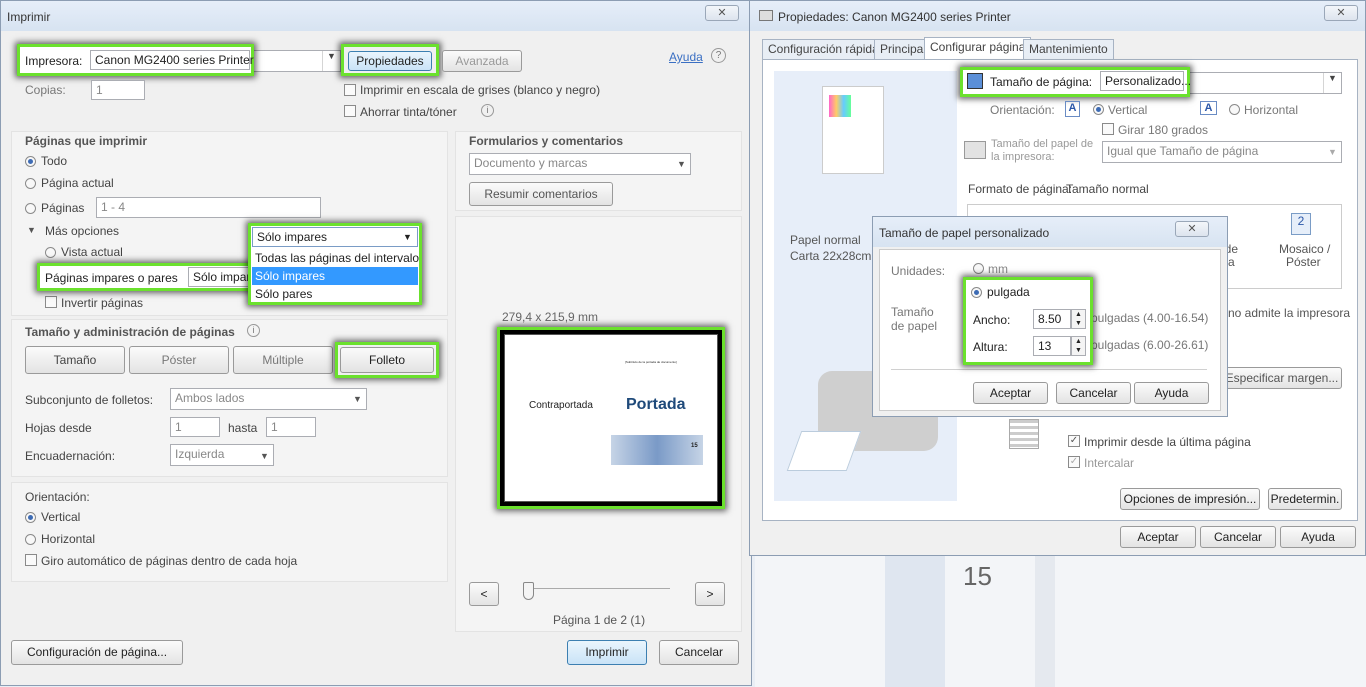 The image size is (1366, 687). I want to click on background-document: 15, so click(1060, 621).